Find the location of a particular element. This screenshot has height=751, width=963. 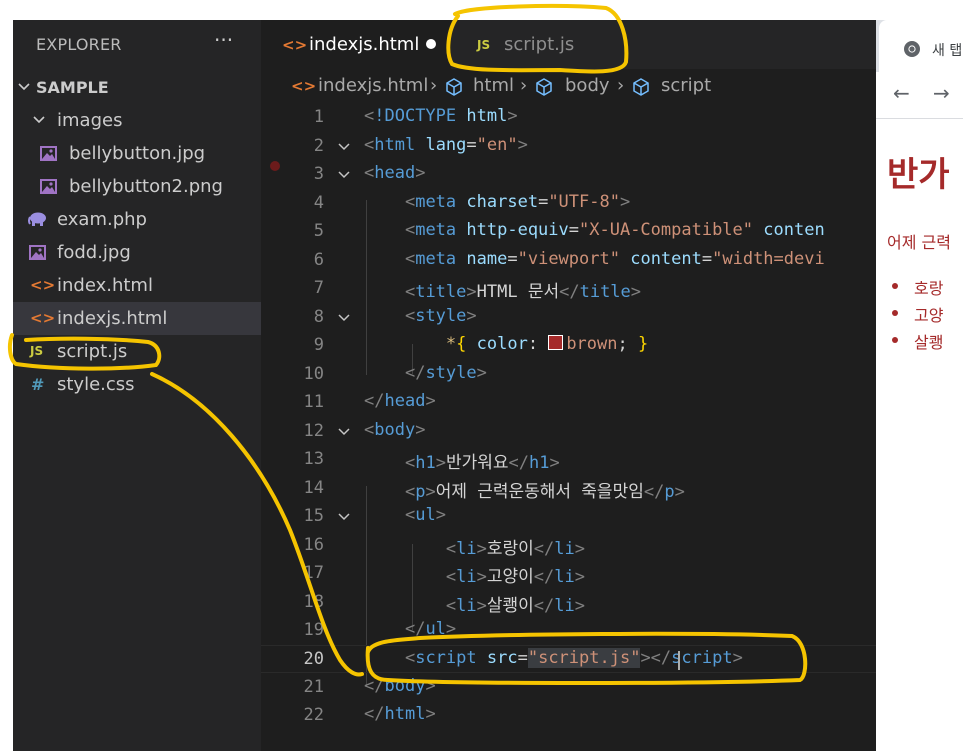

breadcrumb-item-body: body is located at coordinates (587, 85).